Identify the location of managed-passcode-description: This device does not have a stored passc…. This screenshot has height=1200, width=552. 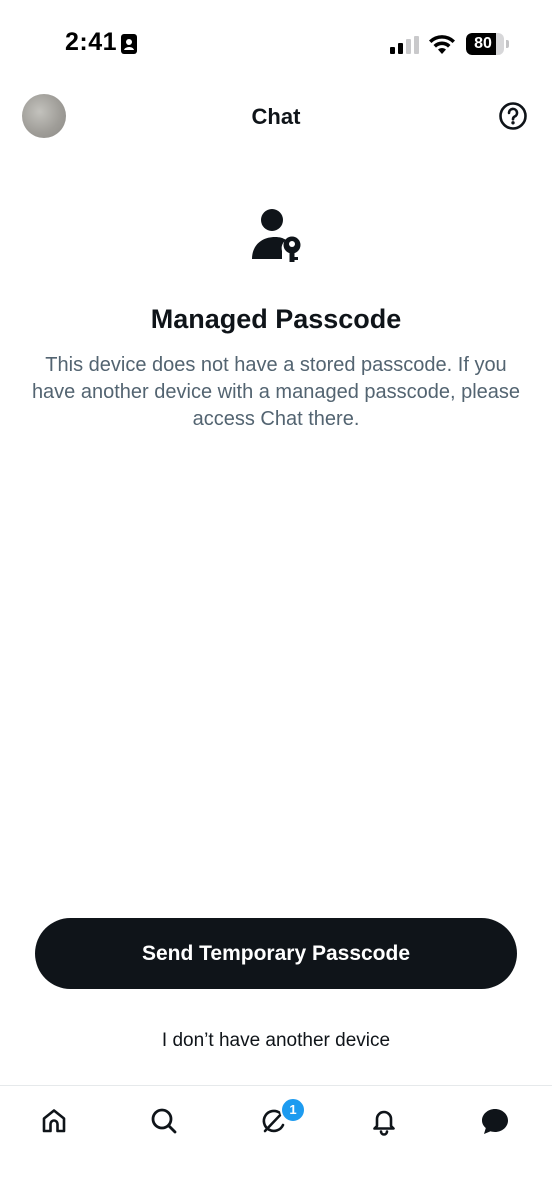
(276, 392).